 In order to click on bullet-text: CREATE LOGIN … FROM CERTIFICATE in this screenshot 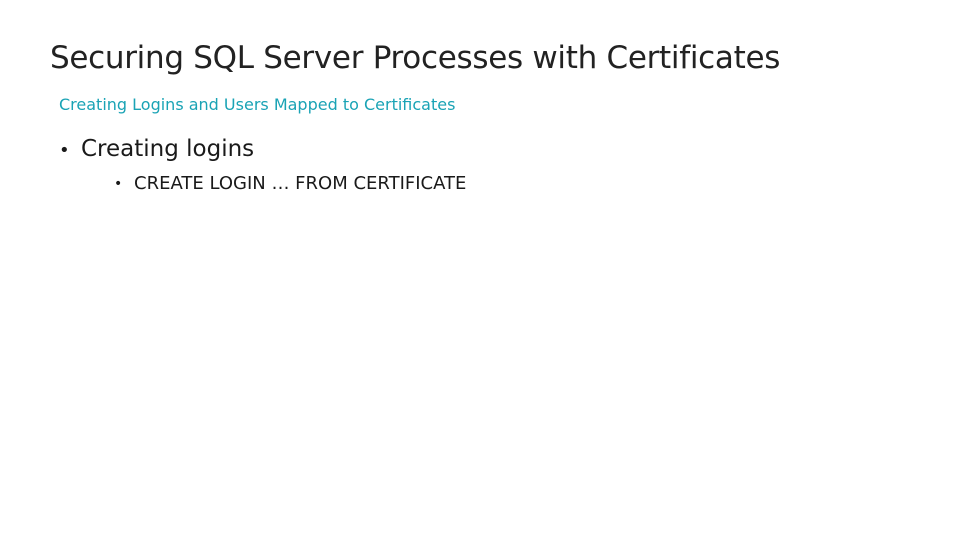, I will do `click(300, 183)`.